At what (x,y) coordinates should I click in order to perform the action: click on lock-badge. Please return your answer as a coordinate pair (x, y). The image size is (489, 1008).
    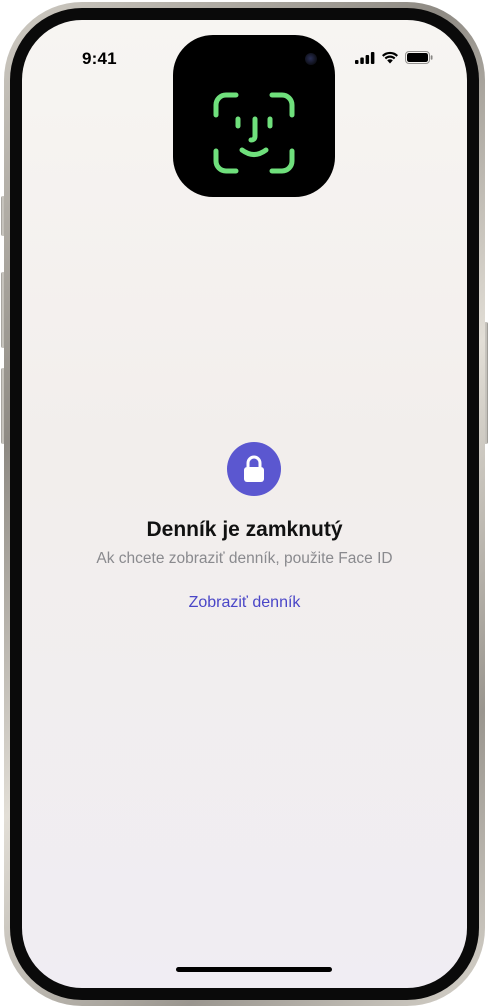
    Looking at the image, I should click on (254, 469).